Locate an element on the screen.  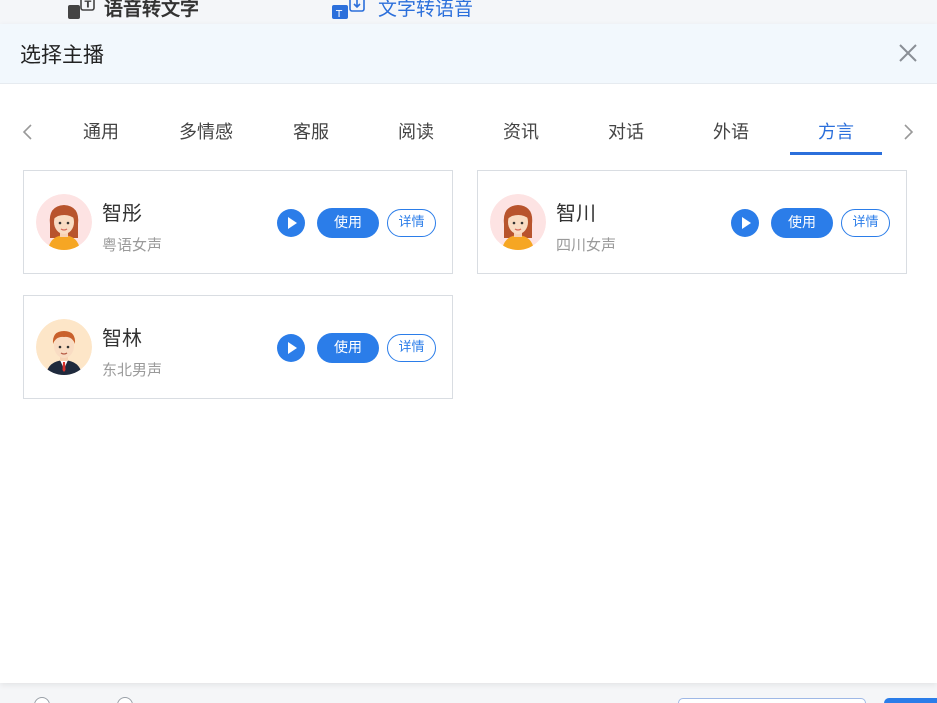
tab-multi-emotion: 多情感 is located at coordinates (206, 135).